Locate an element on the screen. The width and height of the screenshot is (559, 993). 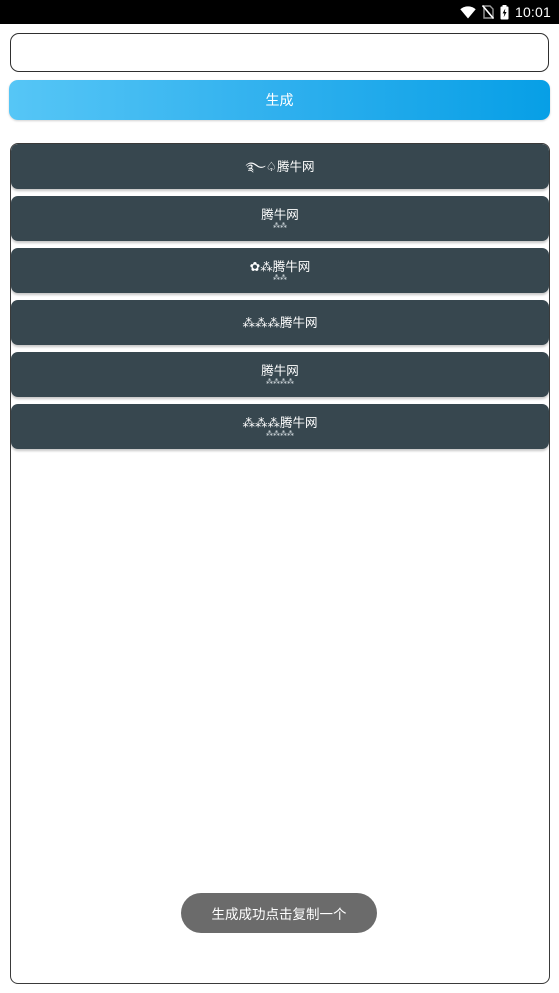
wifi-icon is located at coordinates (468, 12).